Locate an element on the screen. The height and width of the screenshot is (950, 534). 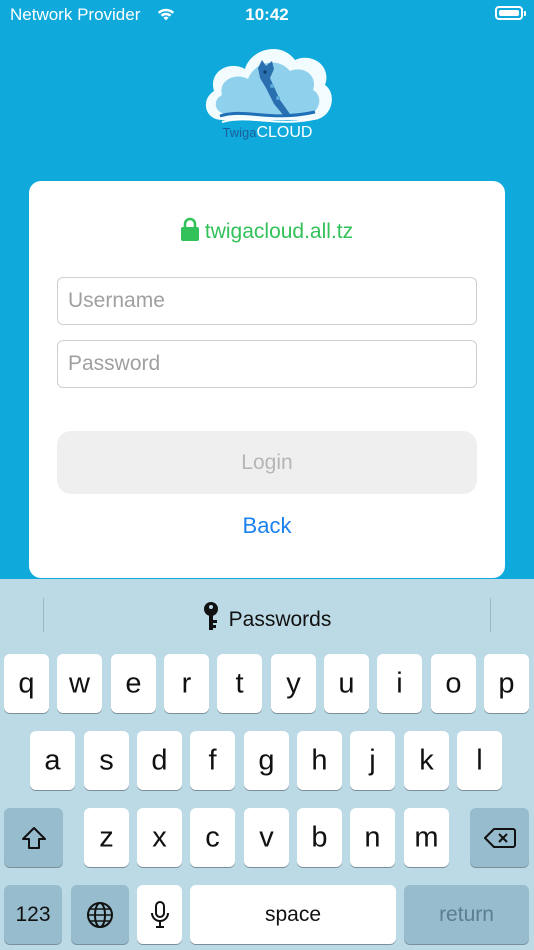
key-g: g is located at coordinates (266, 760).